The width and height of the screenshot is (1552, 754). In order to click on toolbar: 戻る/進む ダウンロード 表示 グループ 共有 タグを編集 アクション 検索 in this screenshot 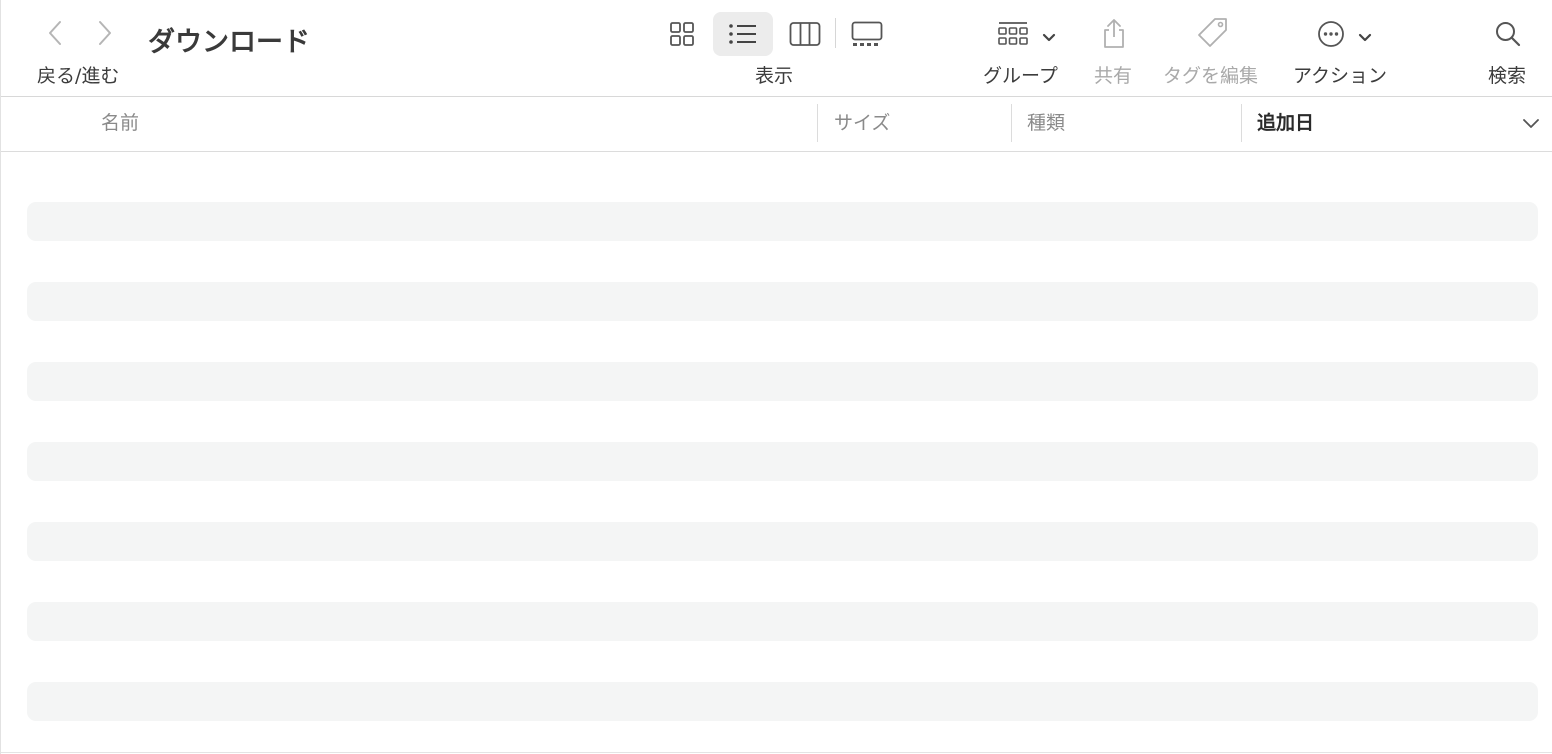, I will do `click(776, 48)`.